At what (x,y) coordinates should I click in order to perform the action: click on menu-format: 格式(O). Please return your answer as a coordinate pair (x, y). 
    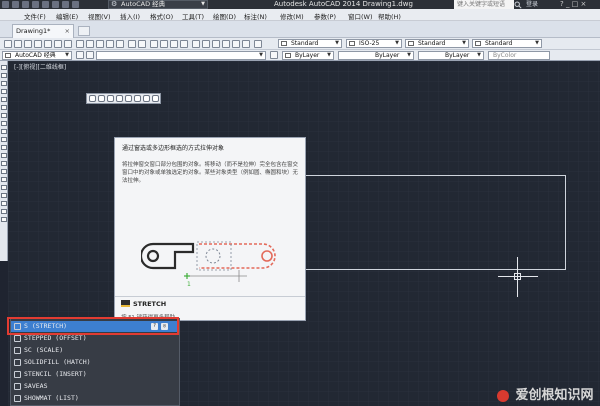
    Looking at the image, I should click on (161, 16).